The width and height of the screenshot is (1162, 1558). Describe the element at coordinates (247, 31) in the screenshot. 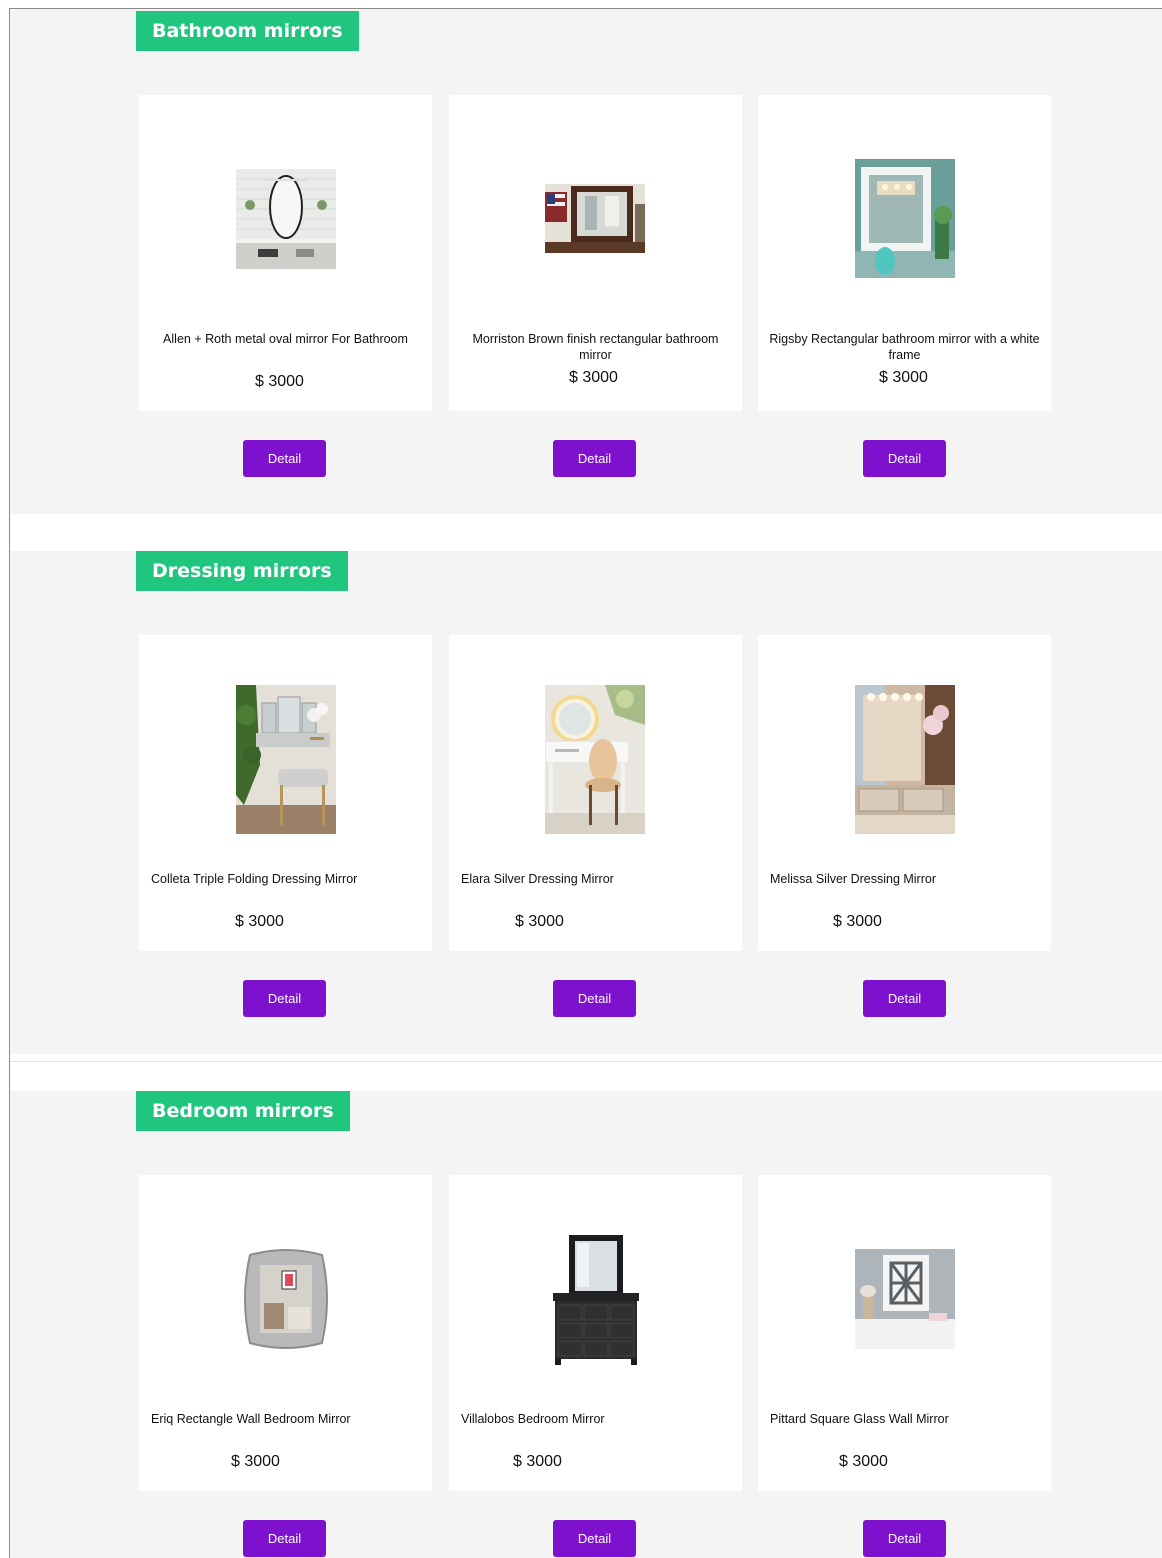

I see `section-title: Bathroom mirrors` at that location.